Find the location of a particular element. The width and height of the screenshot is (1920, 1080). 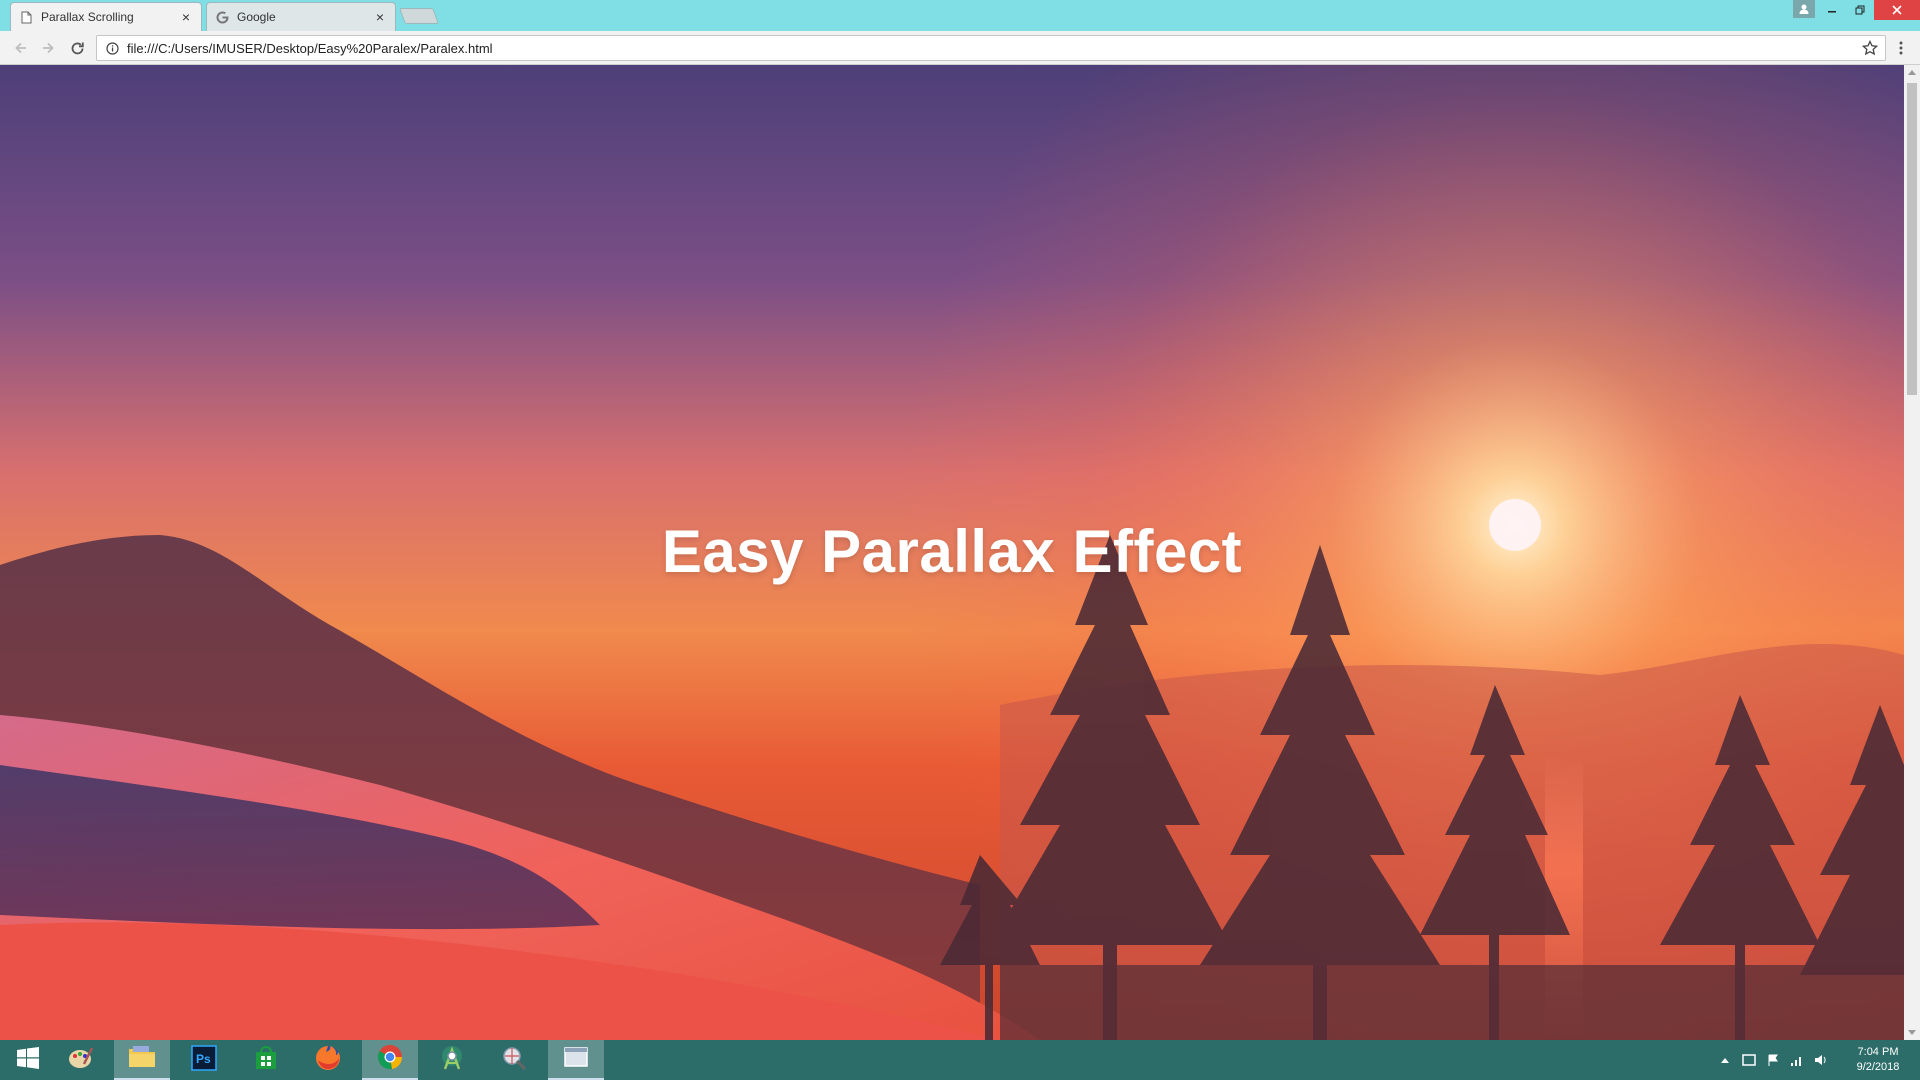

page-icon is located at coordinates (26, 17).